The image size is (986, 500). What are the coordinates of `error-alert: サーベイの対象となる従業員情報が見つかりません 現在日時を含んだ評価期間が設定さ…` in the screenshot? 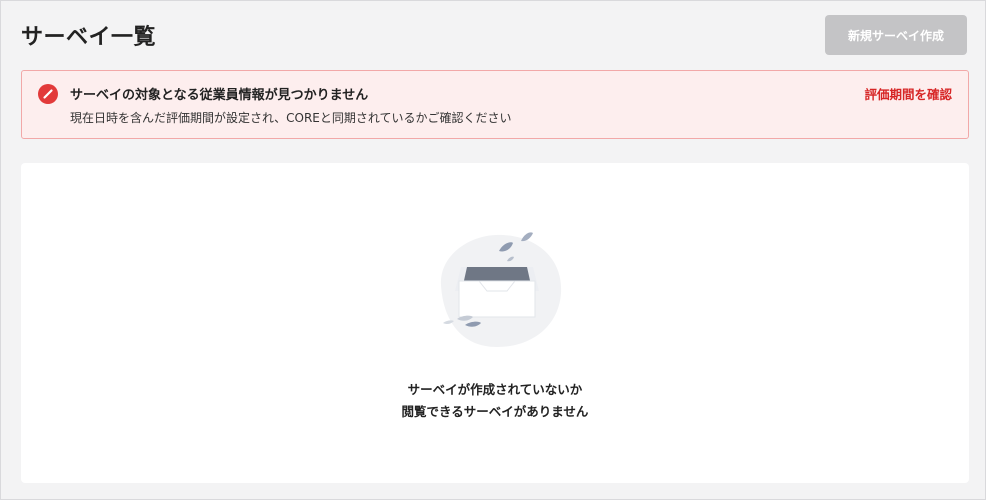 It's located at (495, 104).